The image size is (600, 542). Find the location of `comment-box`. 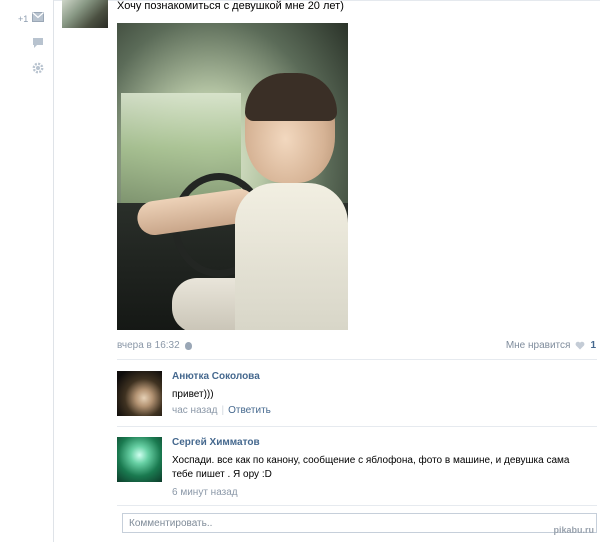

comment-box is located at coordinates (361, 523).